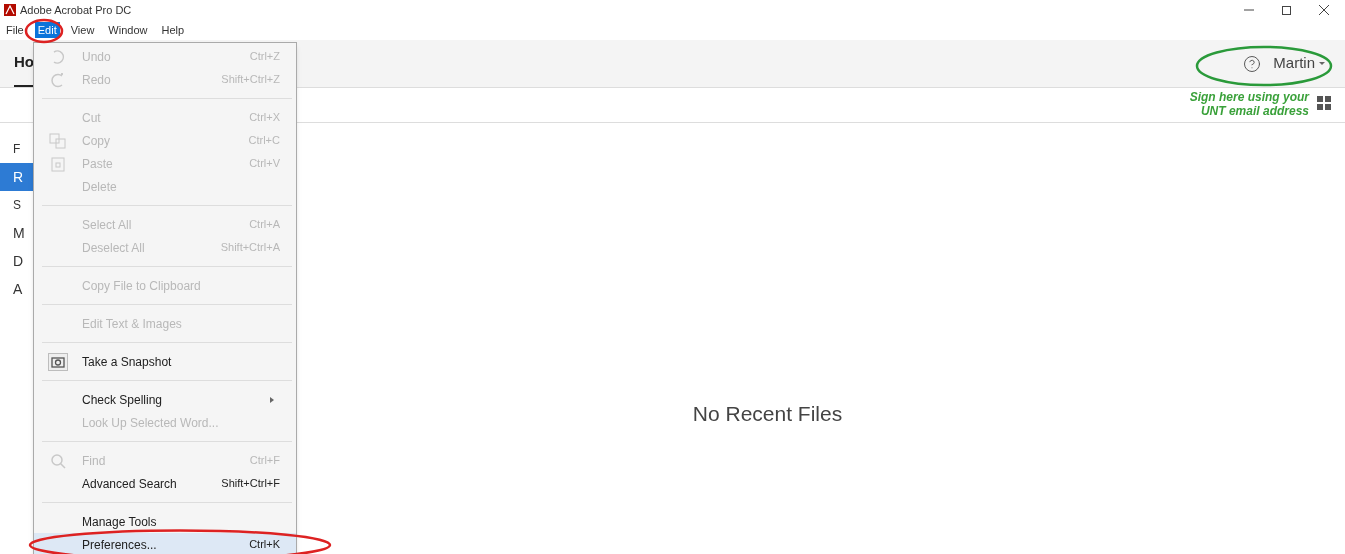  Describe the element at coordinates (165, 399) in the screenshot. I see `menu-item: Check Spelling` at that location.